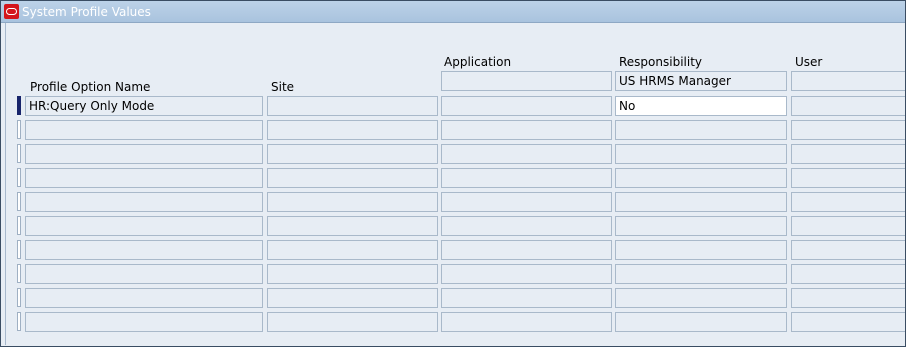 This screenshot has width=906, height=347. I want to click on header-application: Application, so click(478, 62).